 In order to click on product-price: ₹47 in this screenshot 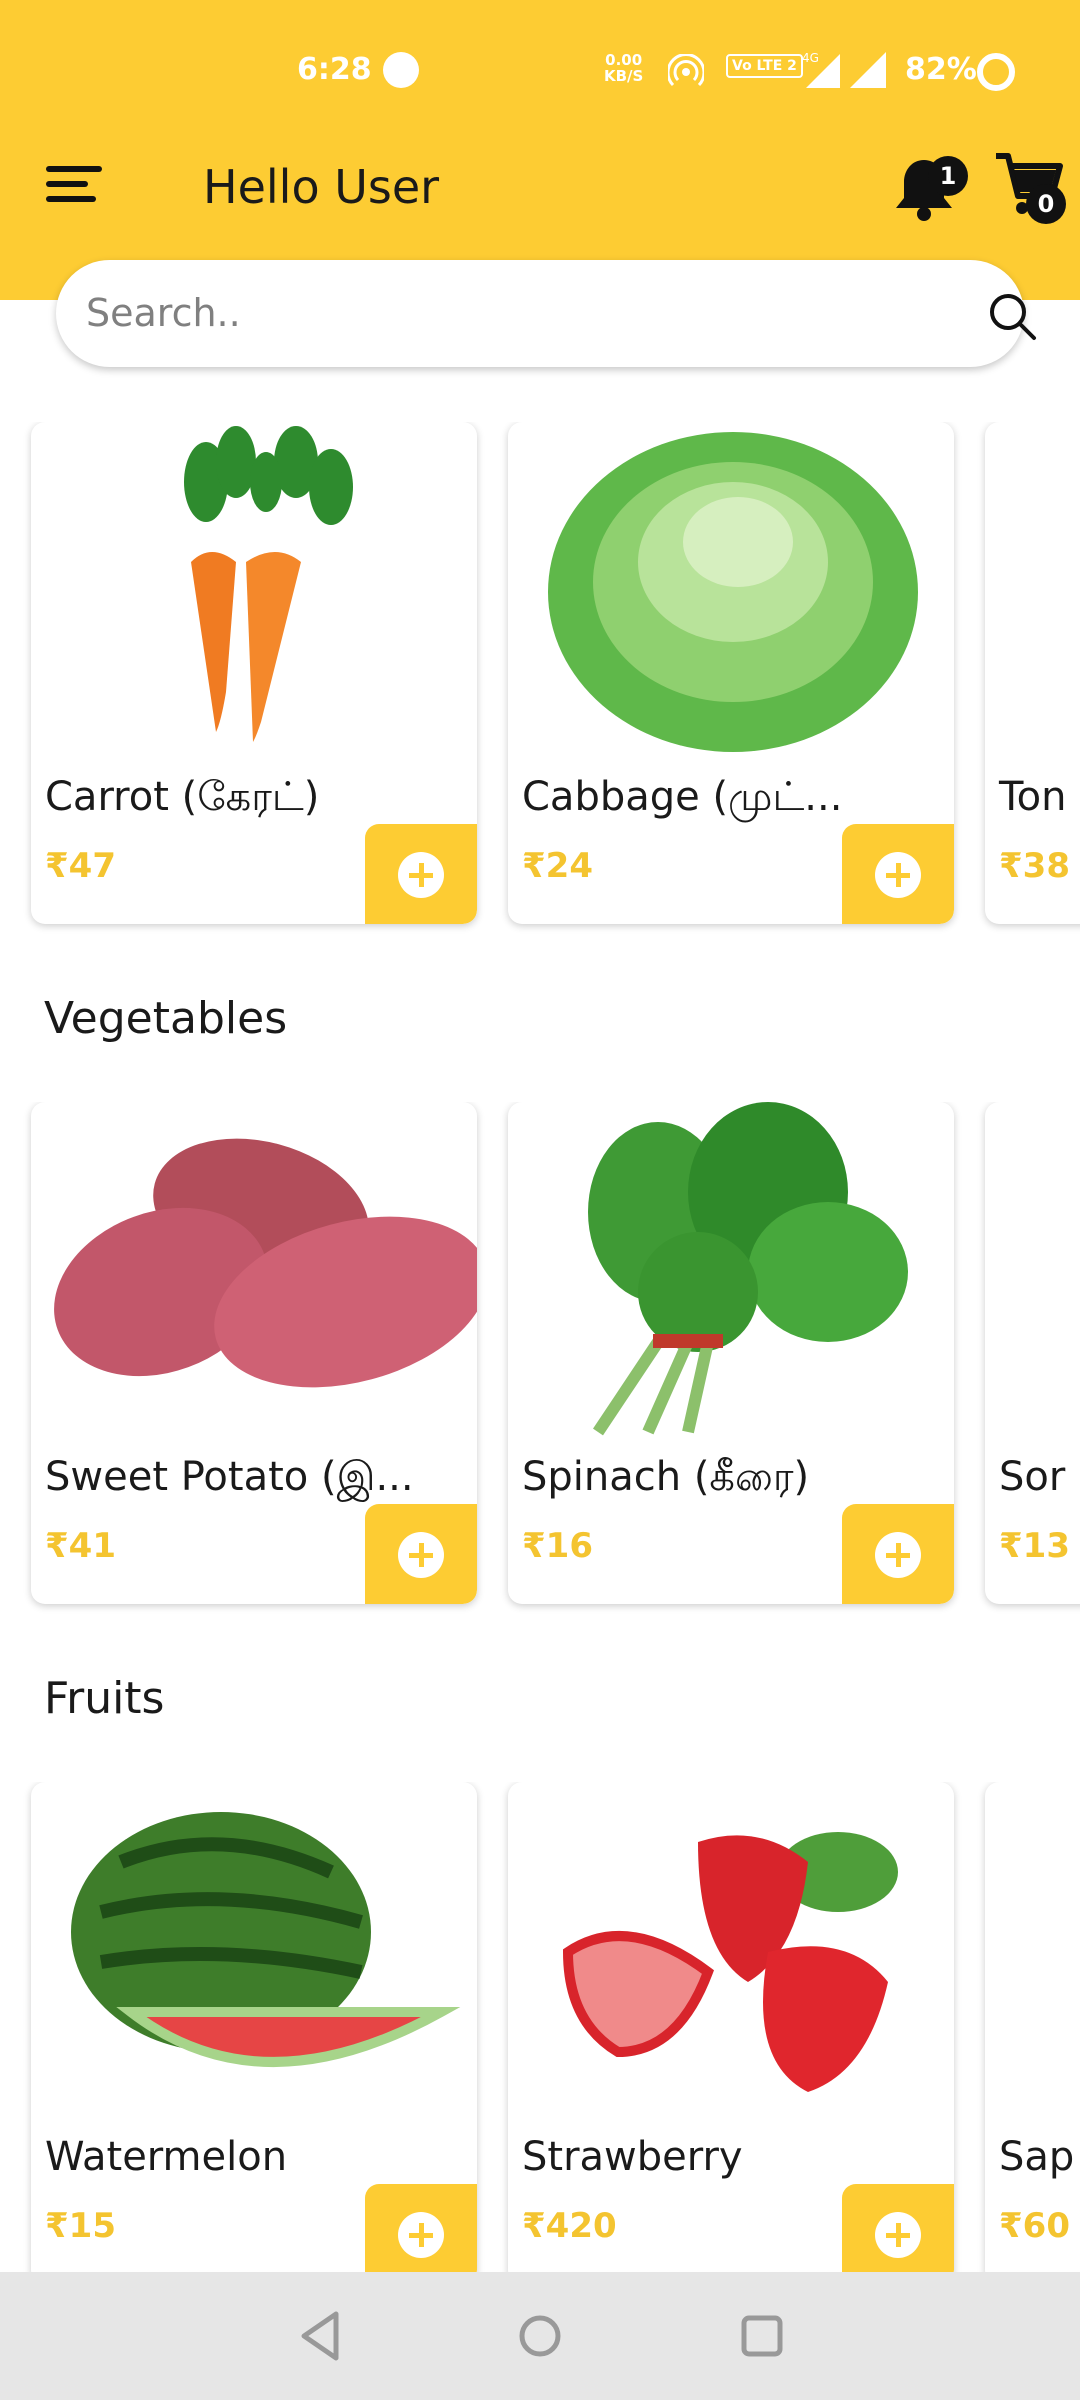, I will do `click(80, 866)`.